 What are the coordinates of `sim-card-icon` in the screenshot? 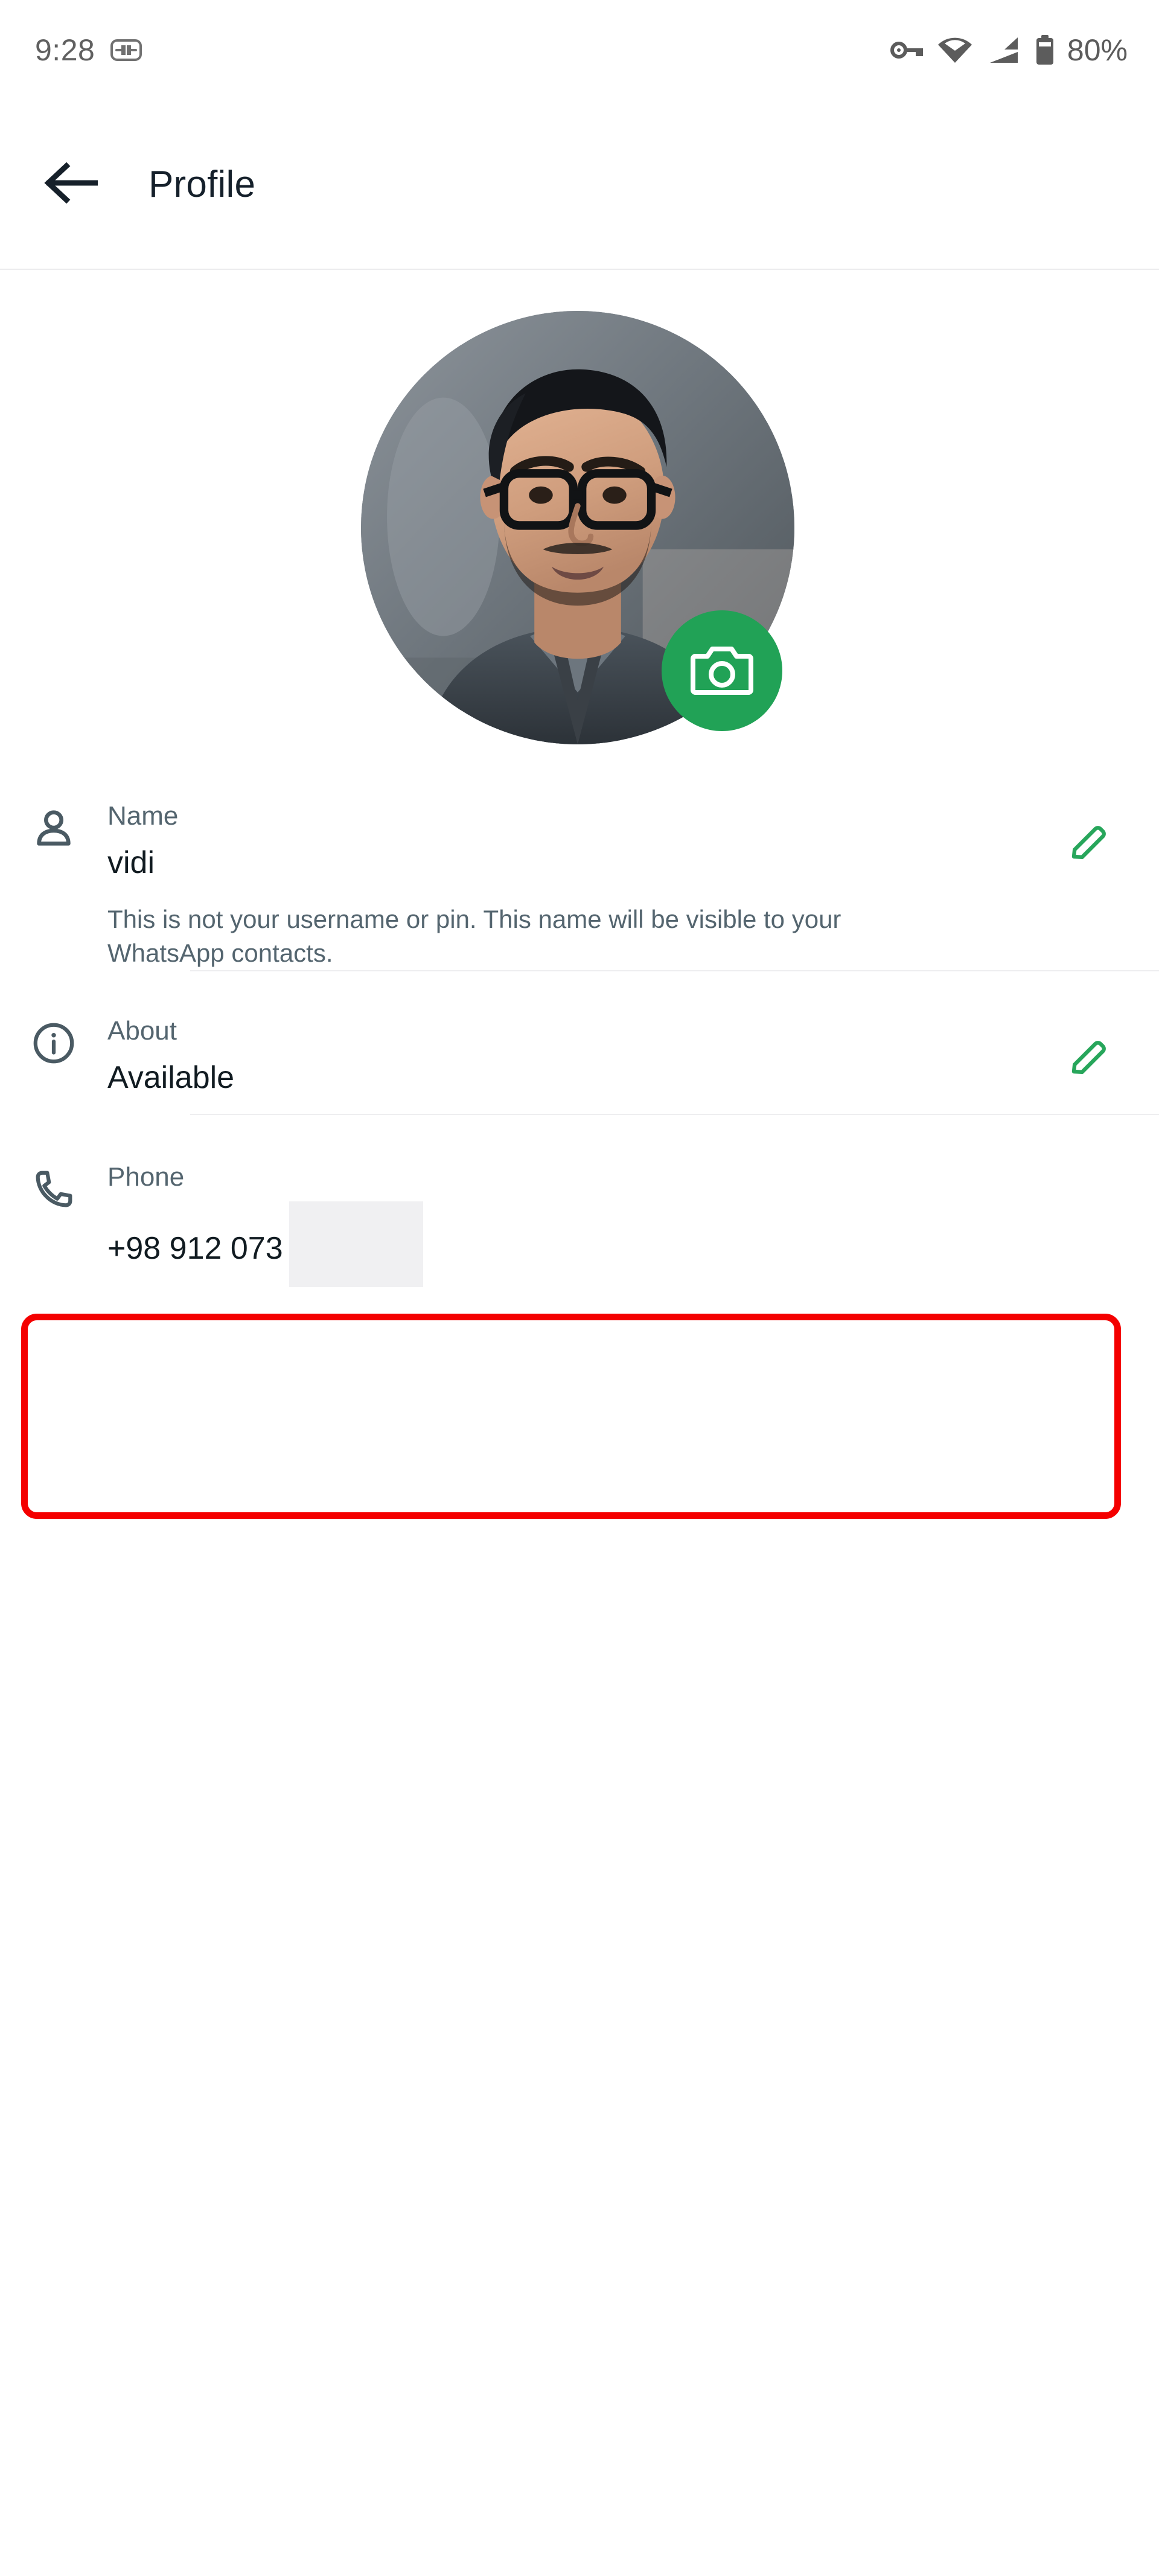 It's located at (126, 50).